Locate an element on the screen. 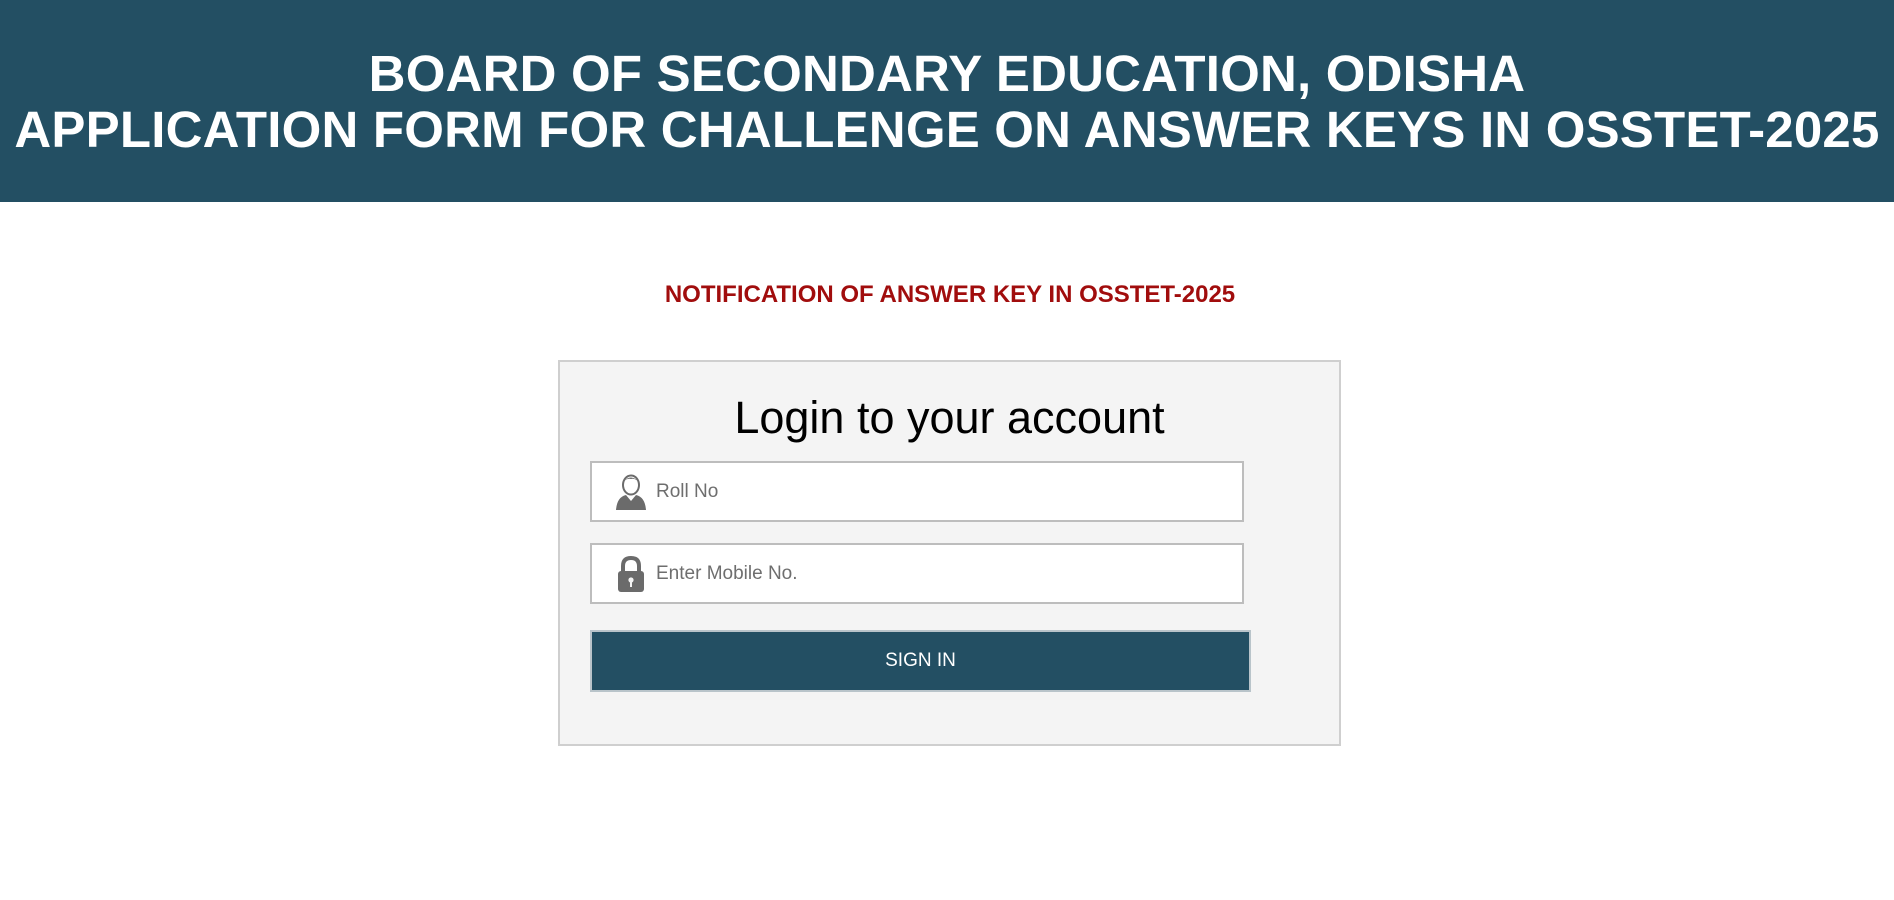 This screenshot has height=900, width=1894. lock-icon is located at coordinates (631, 574).